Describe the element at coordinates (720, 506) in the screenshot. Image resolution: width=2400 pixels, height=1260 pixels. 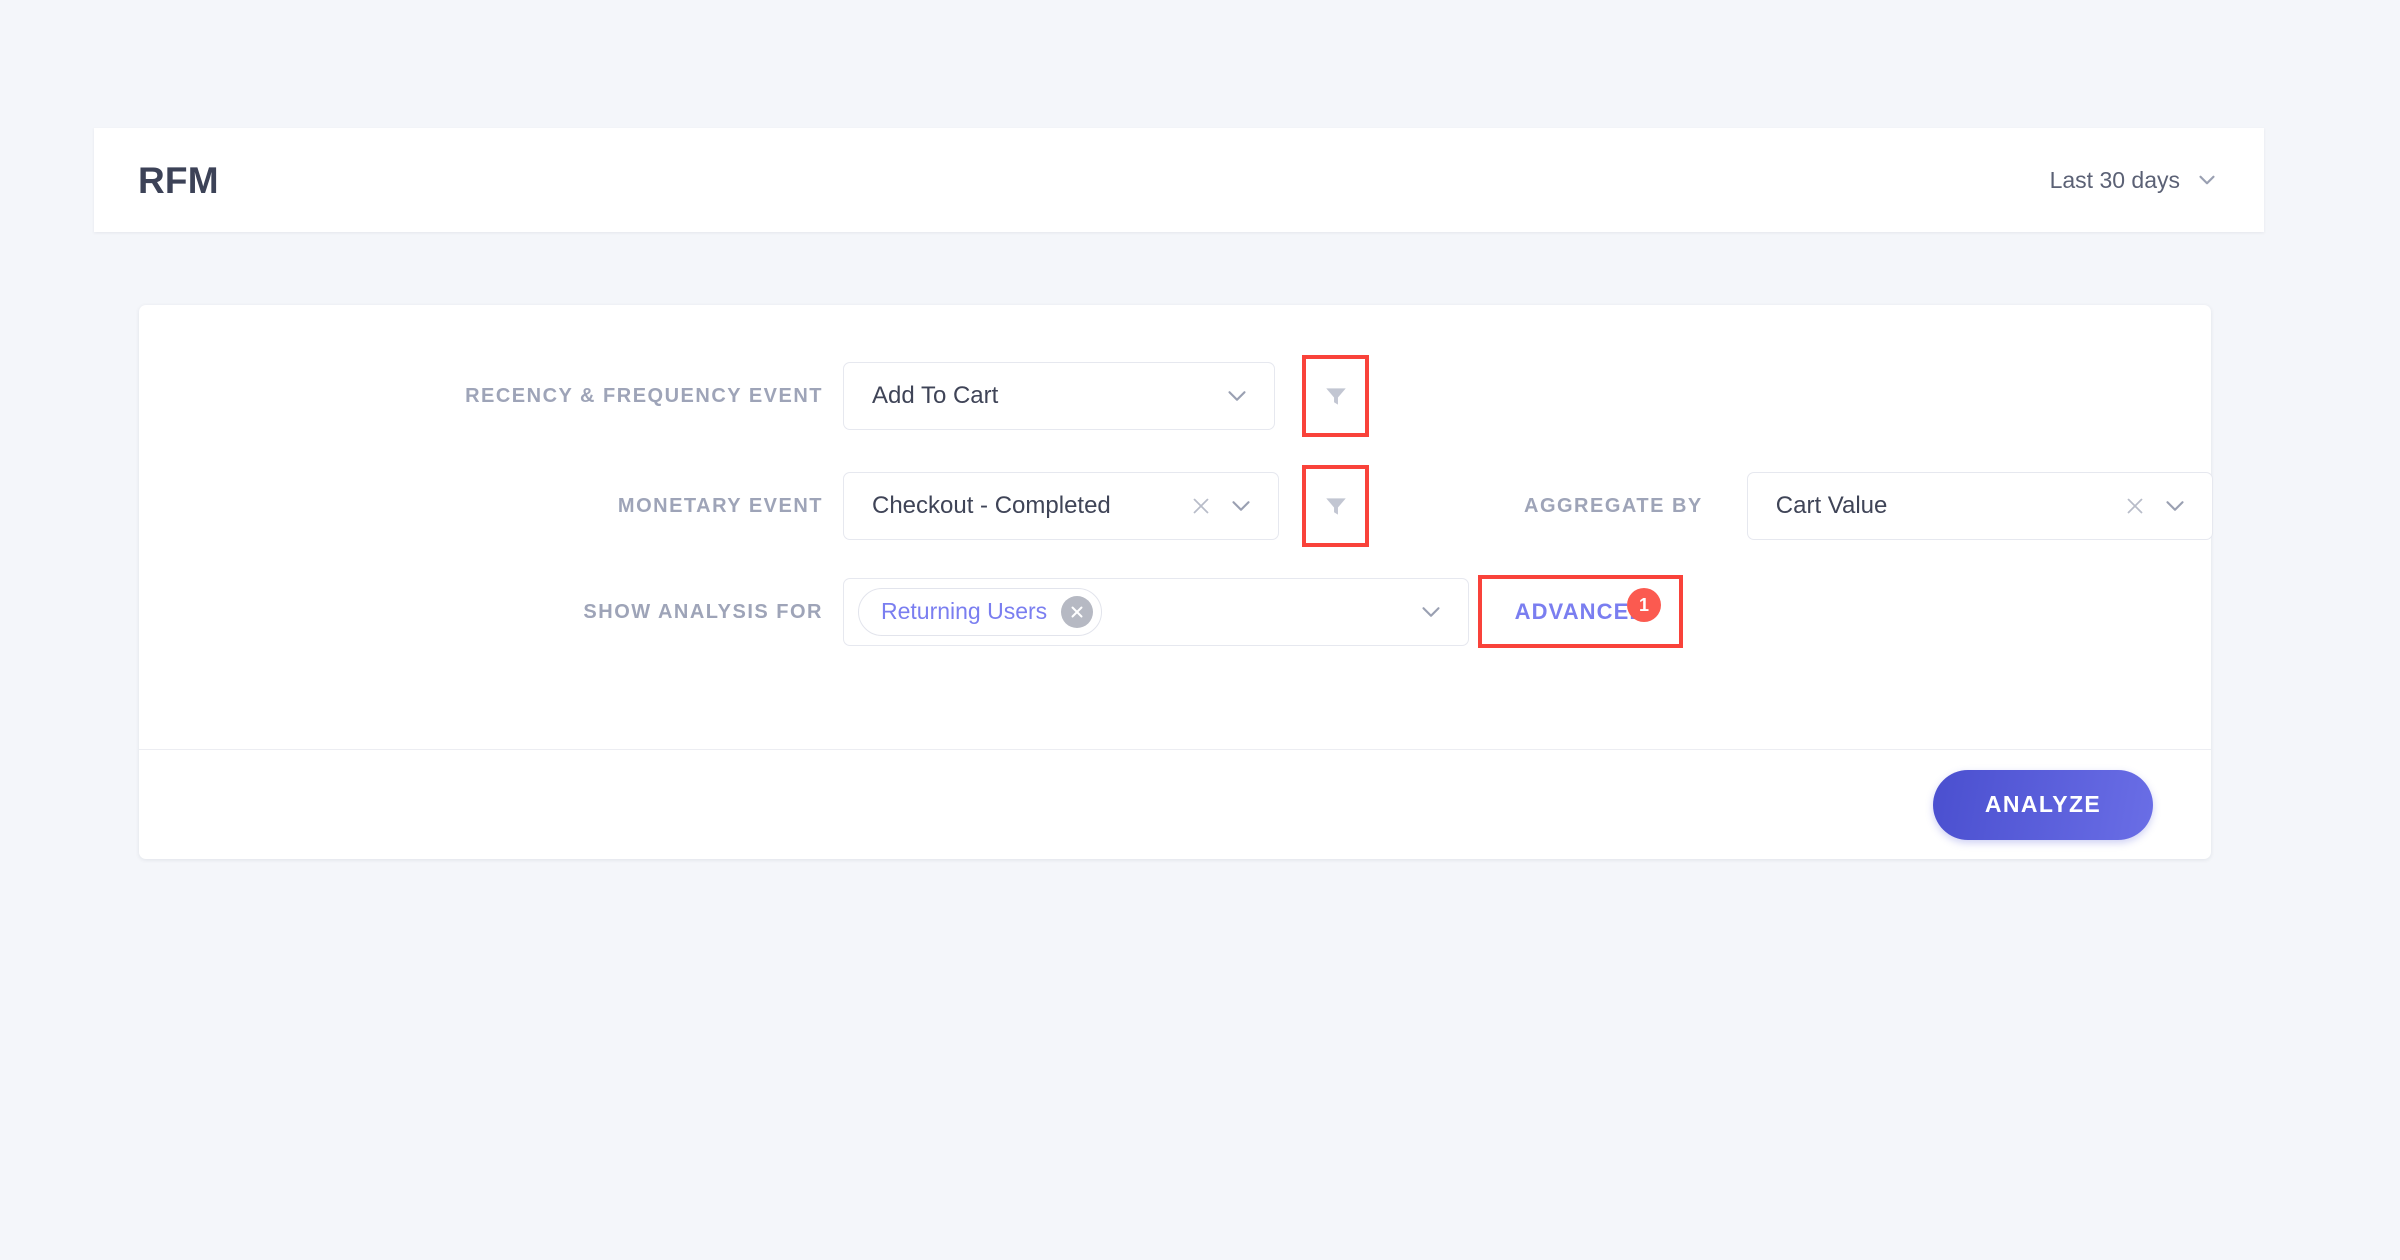
I see `monetary-event-label: MONETARY EVENT` at that location.